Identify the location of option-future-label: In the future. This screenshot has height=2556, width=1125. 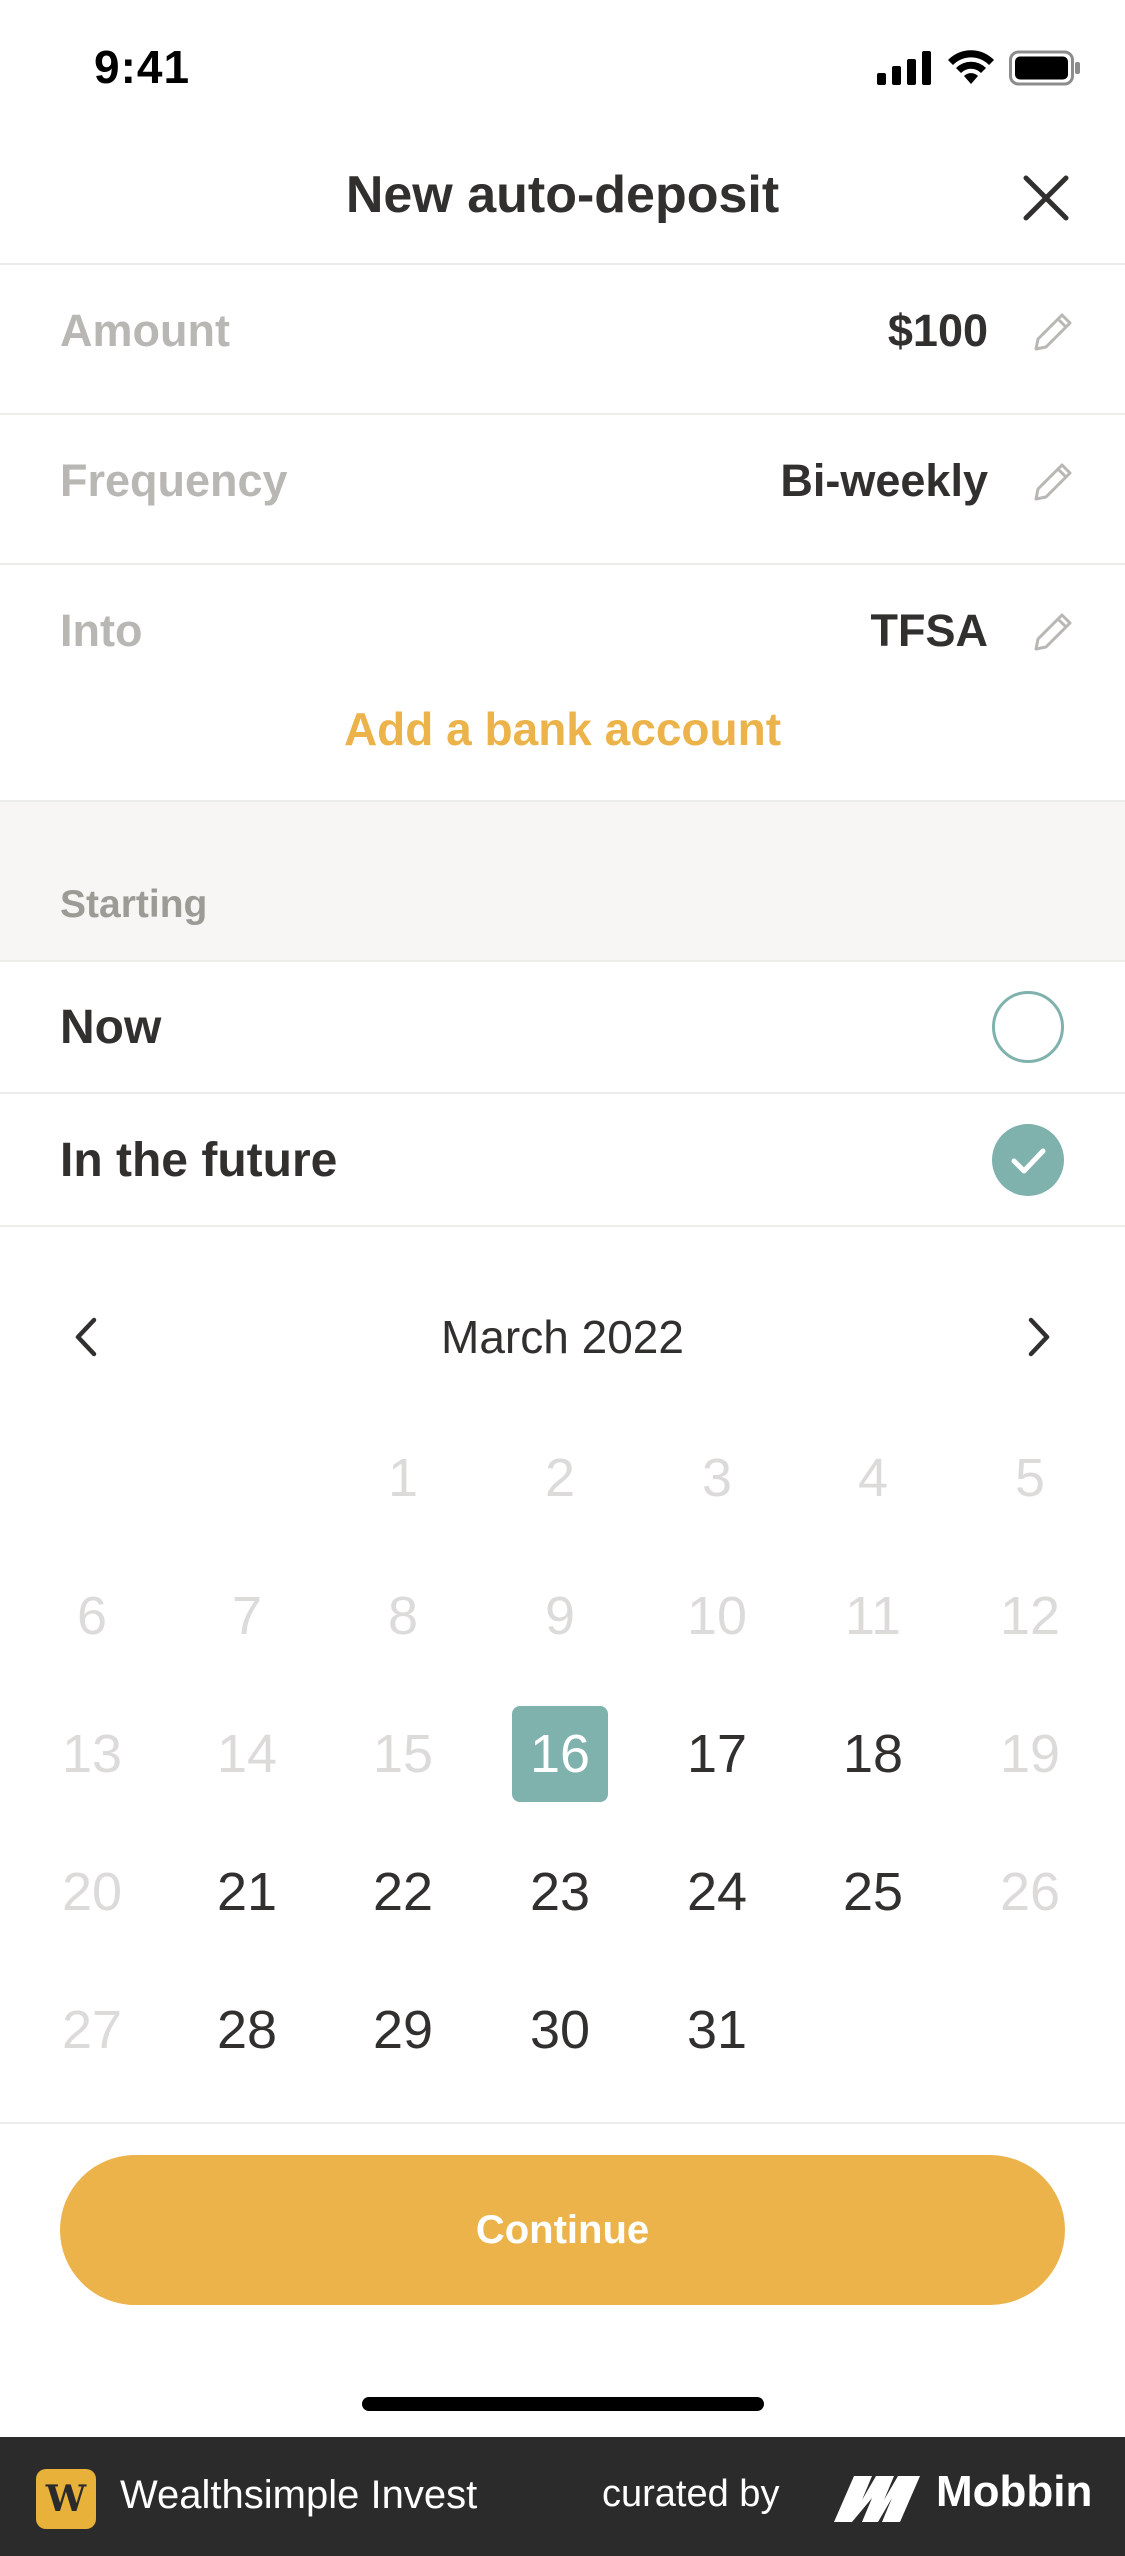
(198, 1160).